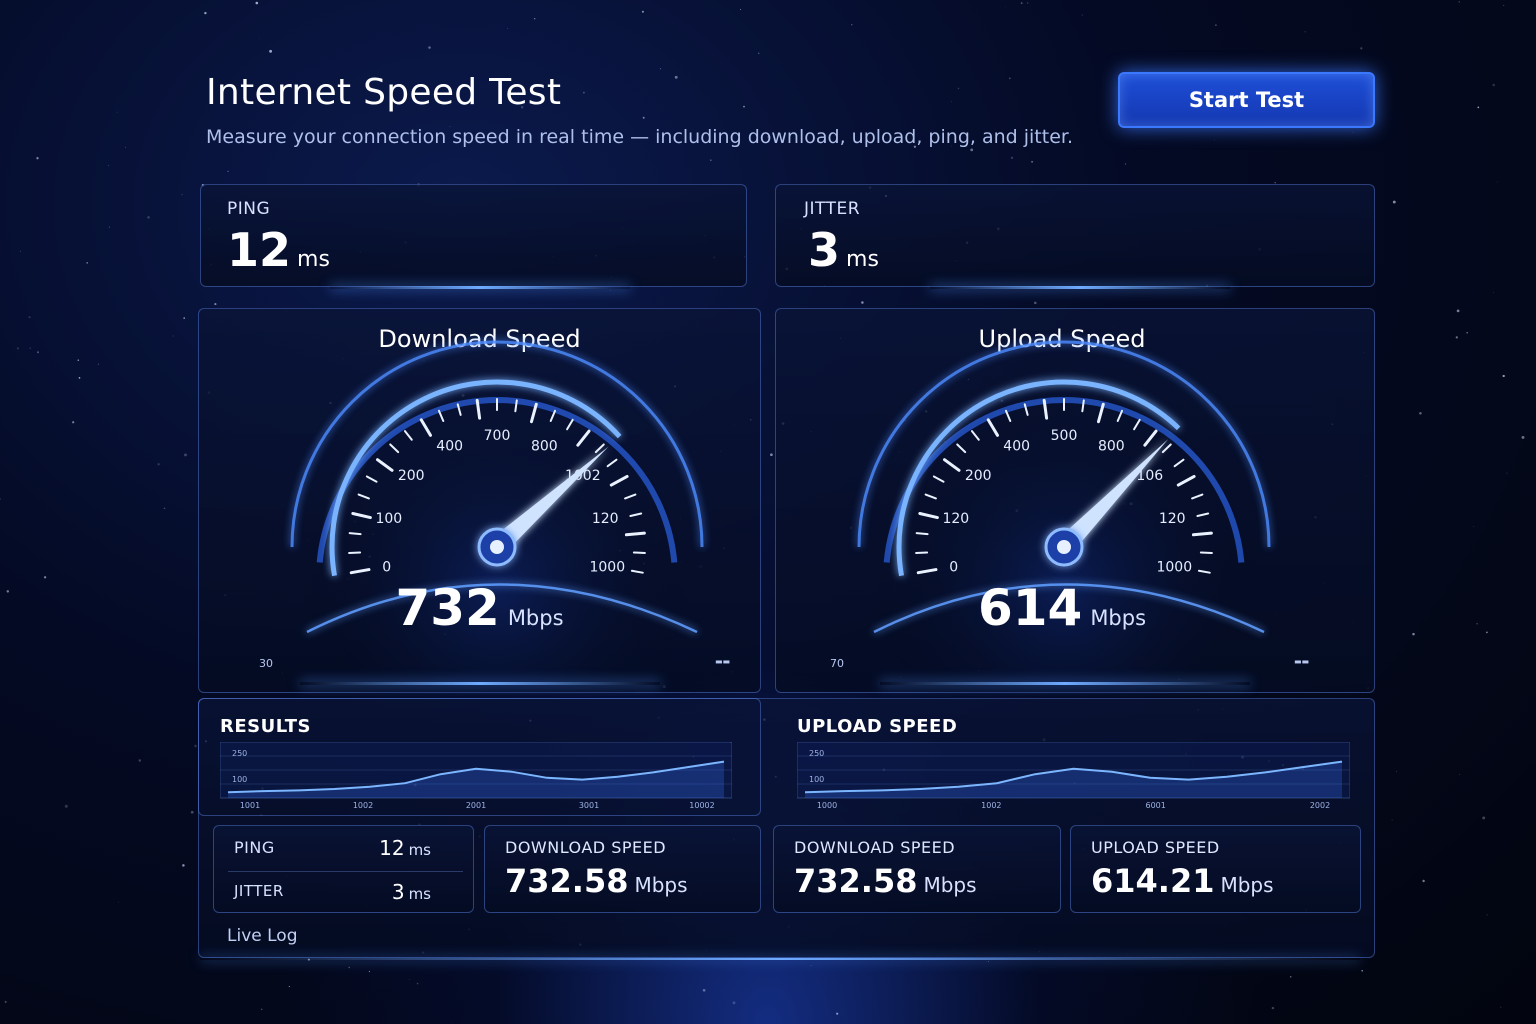 The width and height of the screenshot is (1536, 1024). I want to click on upload-panel-glow, so click(1065, 683).